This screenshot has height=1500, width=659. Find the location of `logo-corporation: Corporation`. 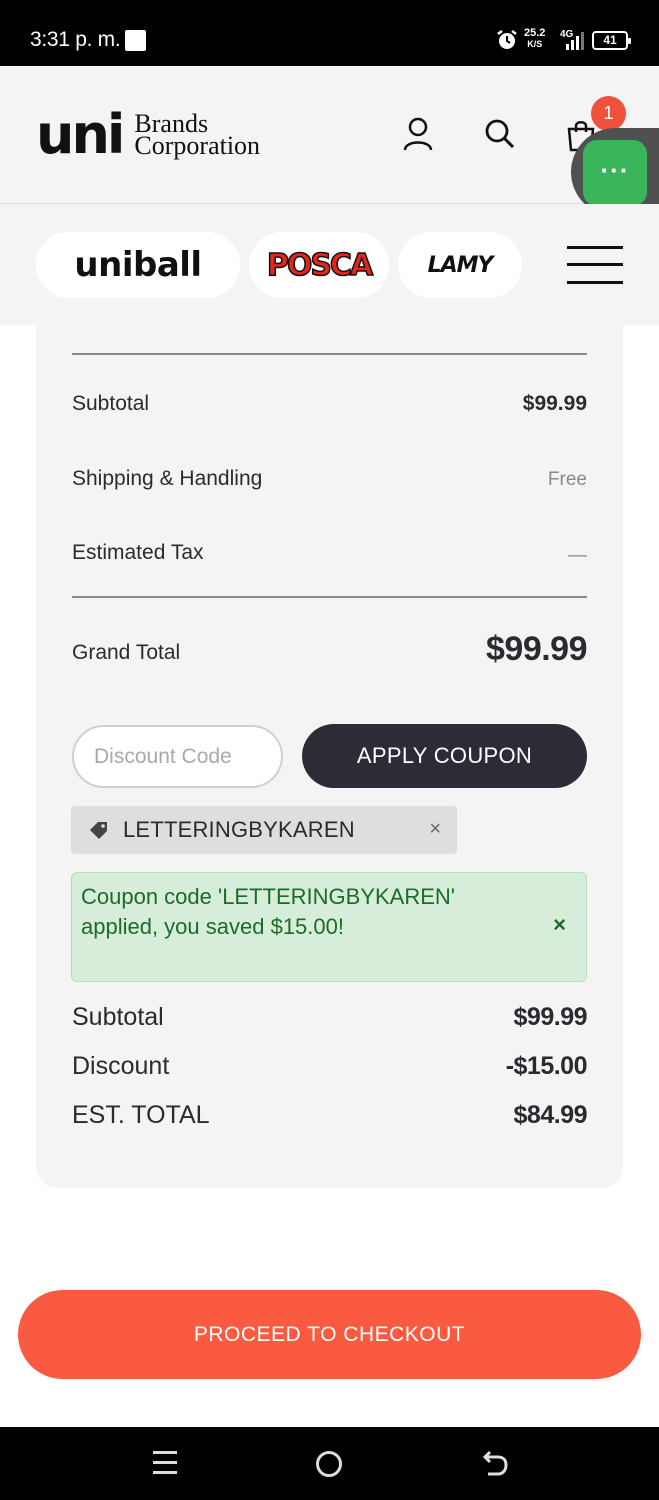

logo-corporation: Corporation is located at coordinates (197, 145).